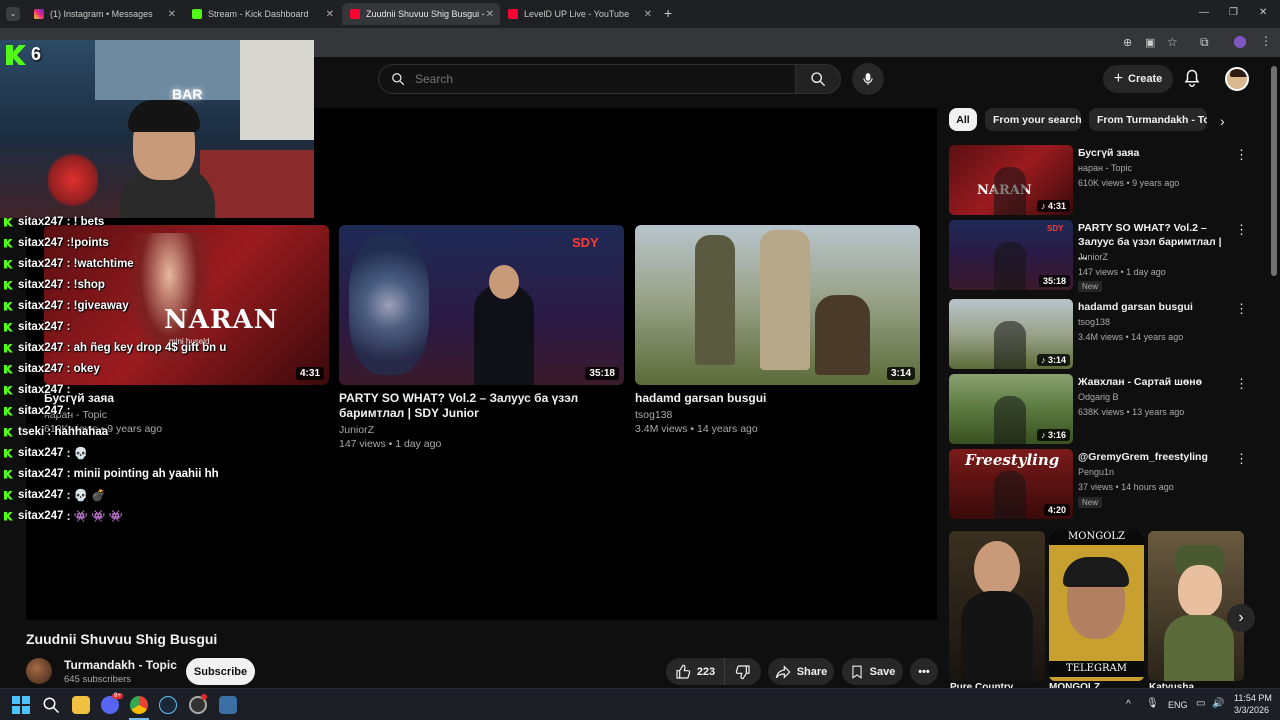 The width and height of the screenshot is (1280, 720). Describe the element at coordinates (93, 517) in the screenshot. I see `chat-text: : 👾 👾 👾` at that location.